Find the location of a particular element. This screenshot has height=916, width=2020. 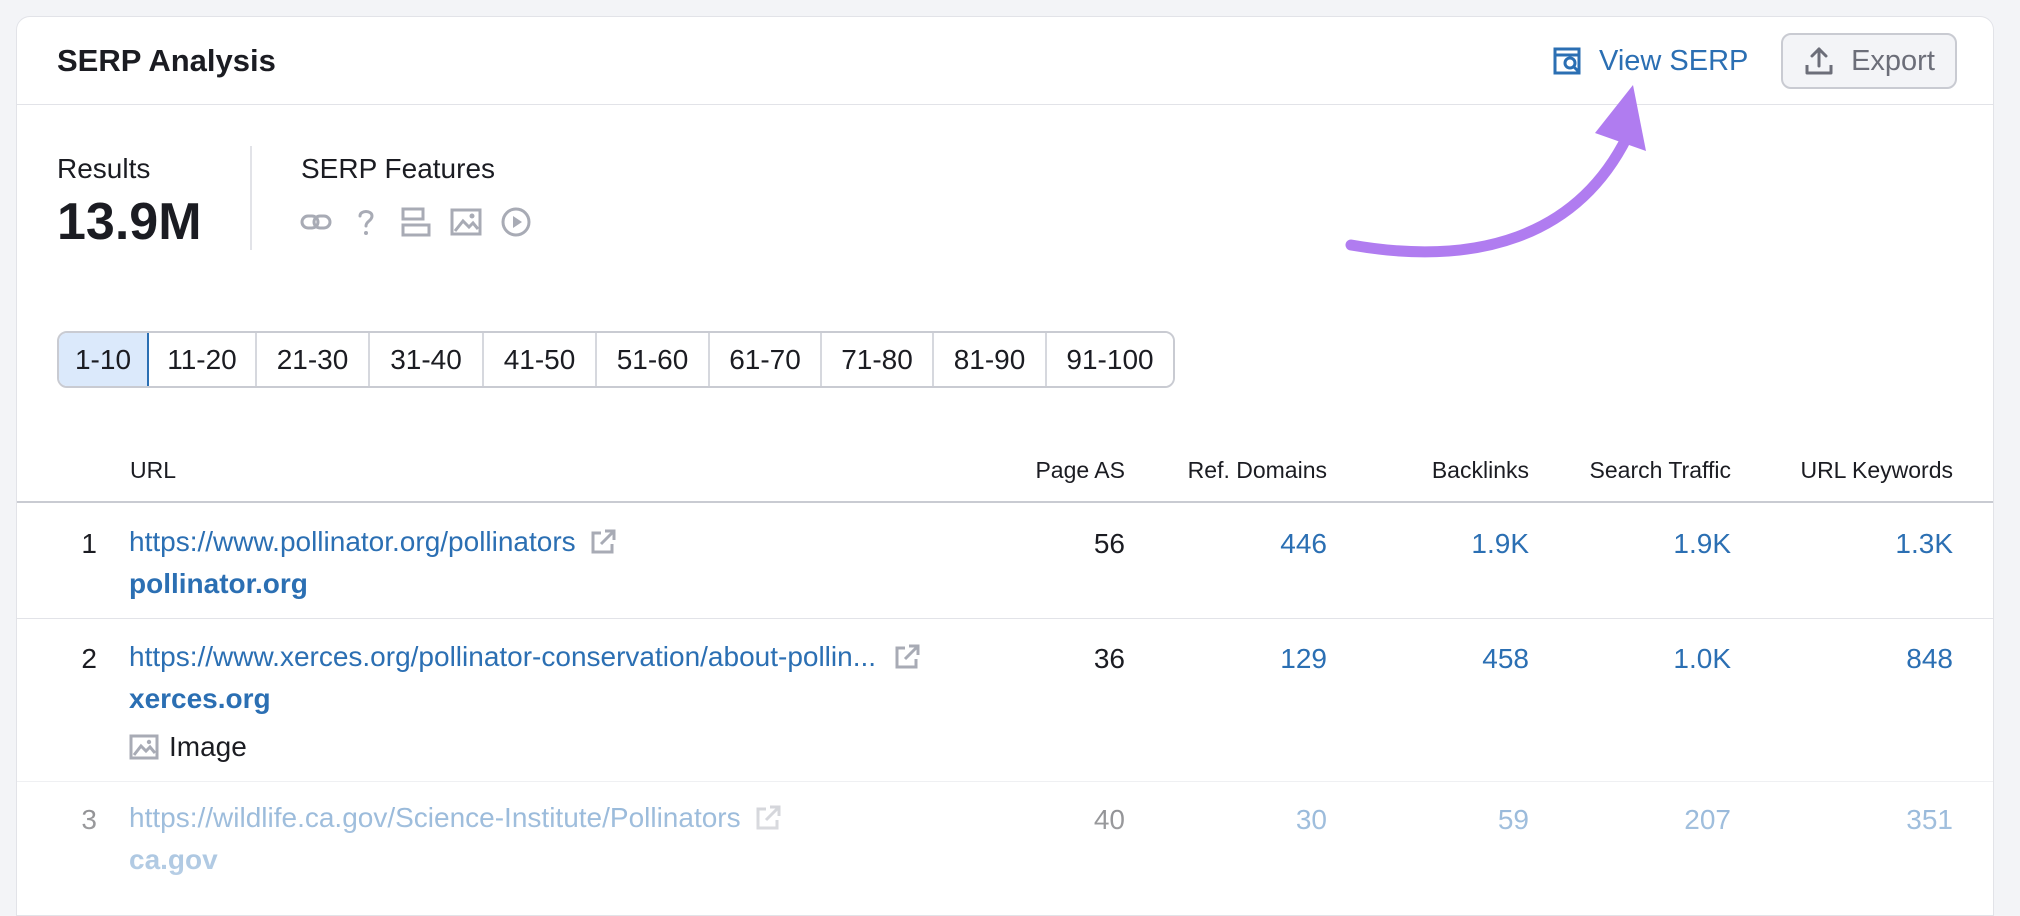

ref-domains-value: 446 is located at coordinates (1303, 544).